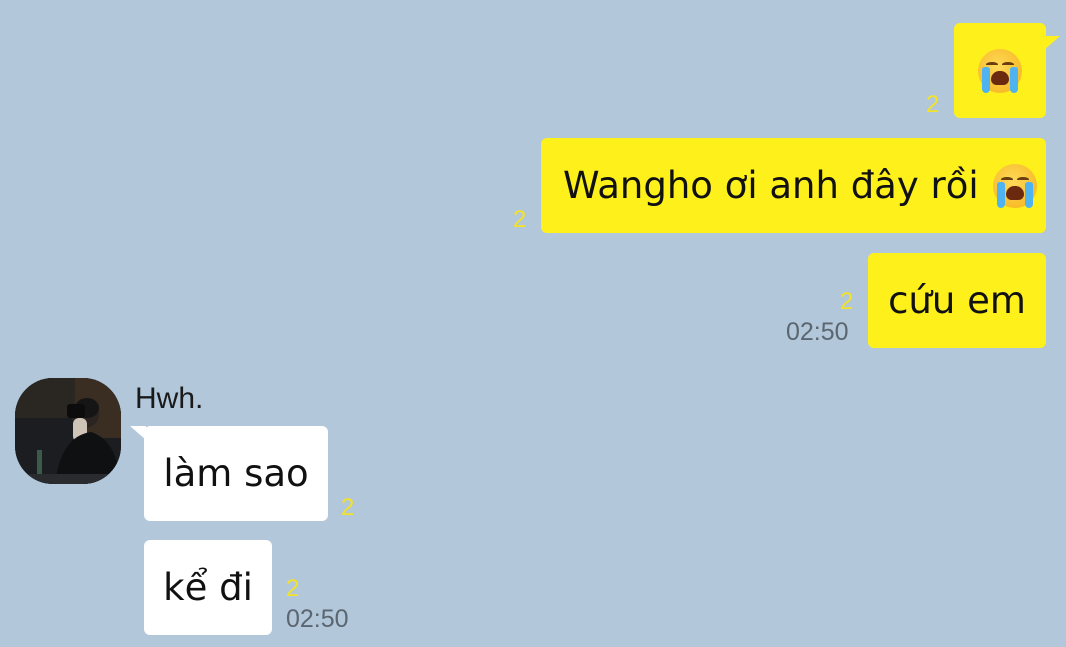 This screenshot has width=1066, height=647. I want to click on message-bubble-received: kể đi, so click(208, 587).